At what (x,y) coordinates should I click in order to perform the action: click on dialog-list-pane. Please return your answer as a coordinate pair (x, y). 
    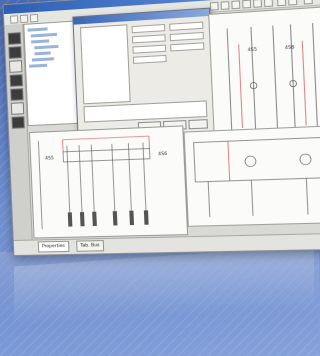
    Looking at the image, I should click on (105, 64).